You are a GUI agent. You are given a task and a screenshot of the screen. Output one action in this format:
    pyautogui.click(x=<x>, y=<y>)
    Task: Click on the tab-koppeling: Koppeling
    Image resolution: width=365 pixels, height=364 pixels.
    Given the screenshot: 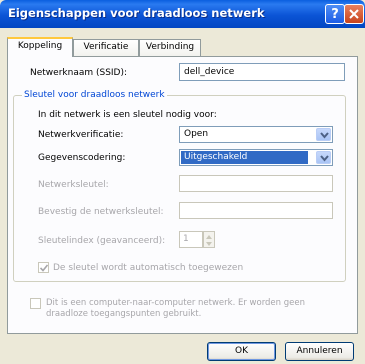 What is the action you would take?
    pyautogui.click(x=40, y=47)
    